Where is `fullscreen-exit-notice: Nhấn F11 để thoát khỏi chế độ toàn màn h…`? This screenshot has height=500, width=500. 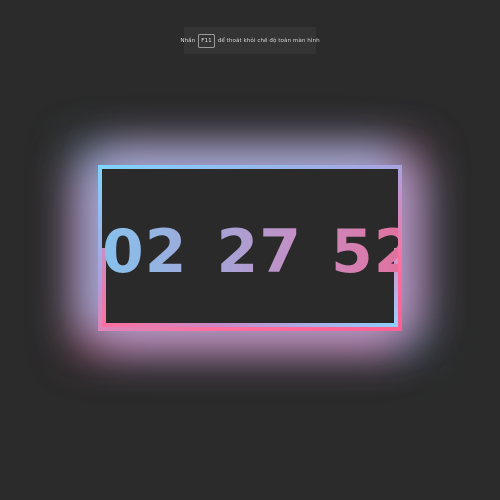
fullscreen-exit-notice: Nhấn F11 để thoát khỏi chế độ toàn màn h… is located at coordinates (250, 40).